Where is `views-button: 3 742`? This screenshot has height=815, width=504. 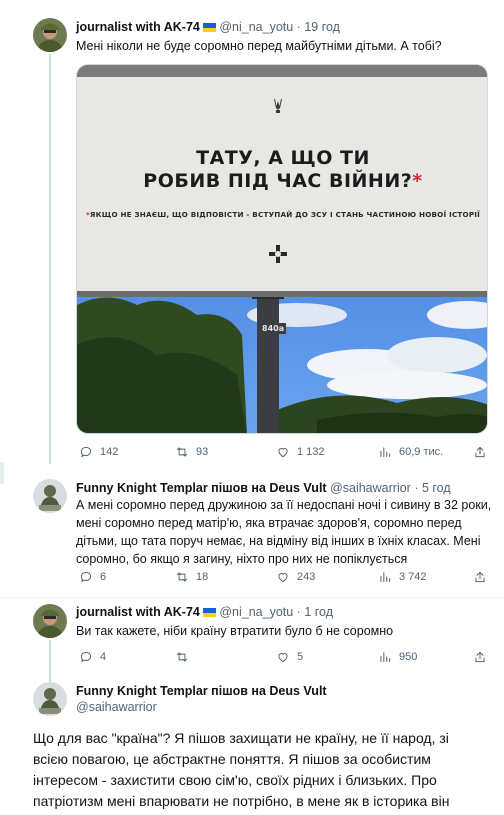 views-button: 3 742 is located at coordinates (402, 577).